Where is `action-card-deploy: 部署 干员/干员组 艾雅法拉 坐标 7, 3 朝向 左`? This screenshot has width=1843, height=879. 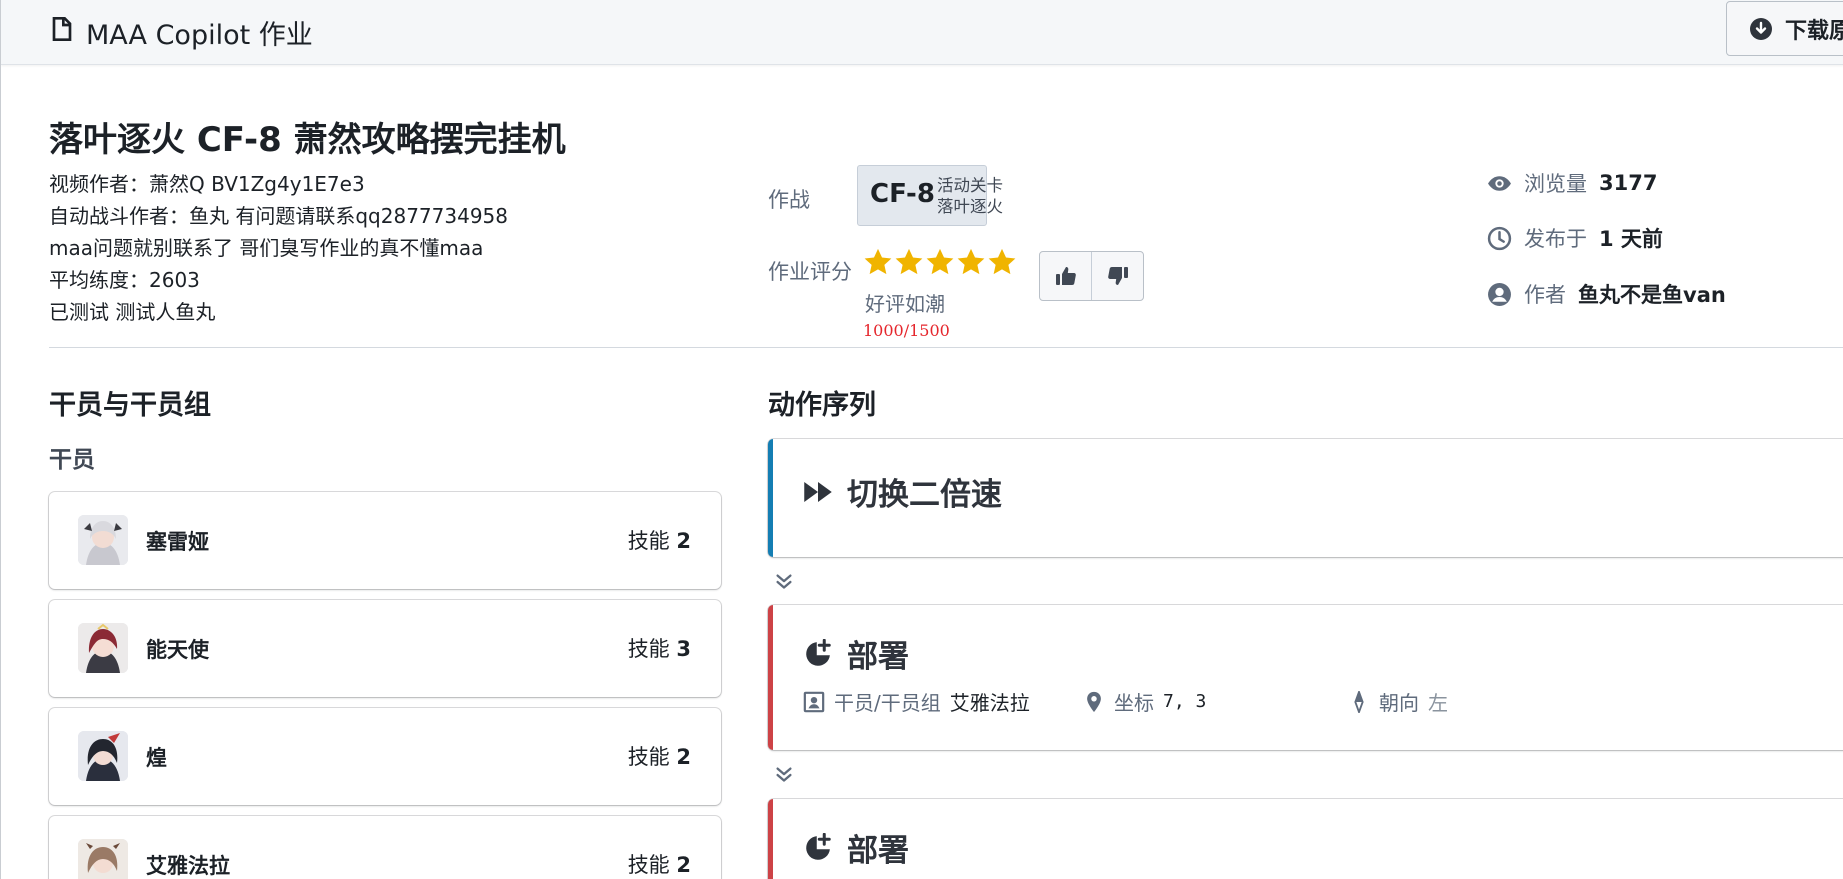 action-card-deploy: 部署 干员/干员组 艾雅法拉 坐标 7, 3 朝向 左 is located at coordinates (1305, 677).